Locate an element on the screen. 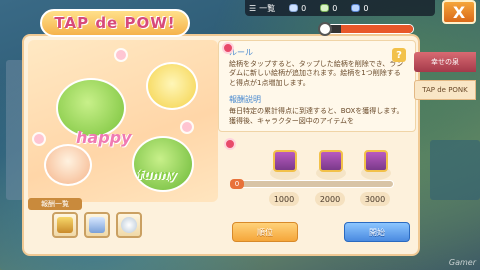  milestone-2000: 2000 is located at coordinates (330, 199).